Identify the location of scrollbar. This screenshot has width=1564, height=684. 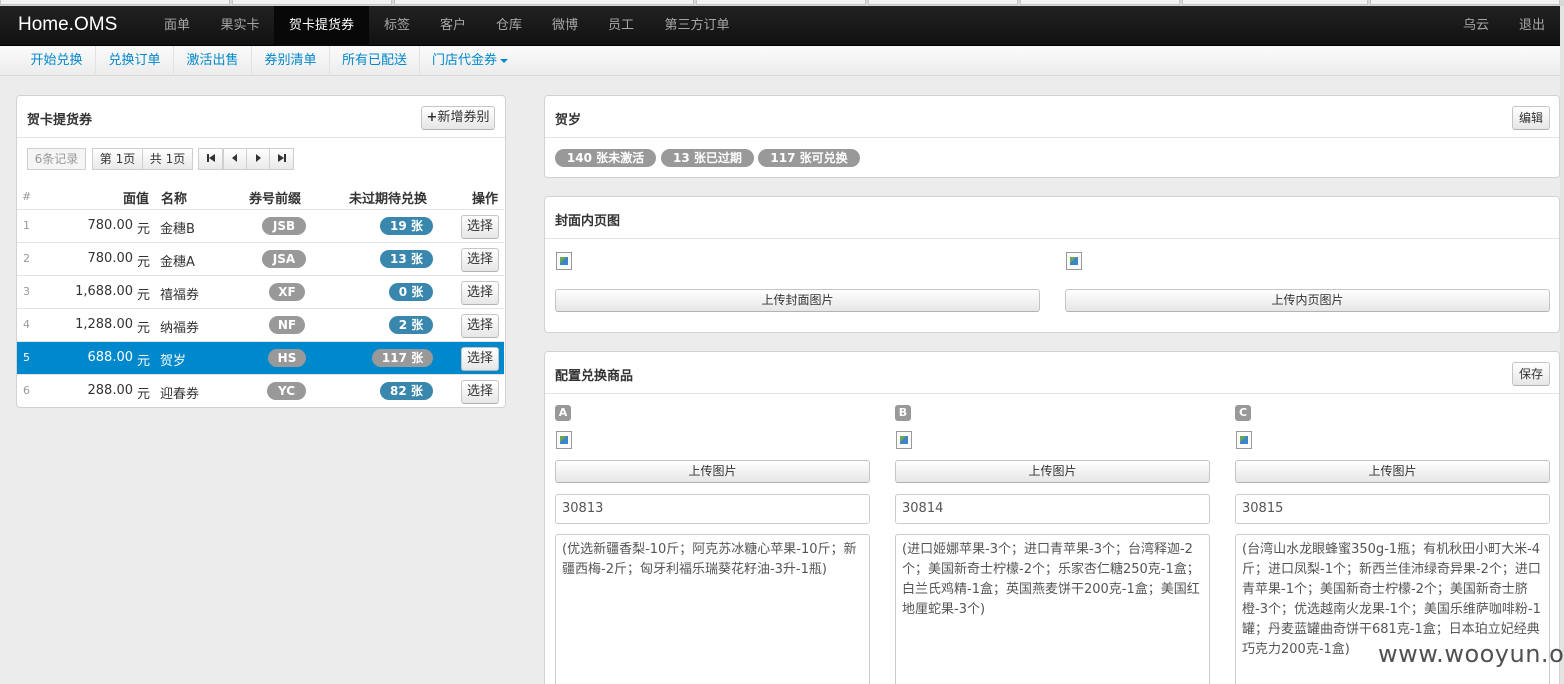
(1562, 345).